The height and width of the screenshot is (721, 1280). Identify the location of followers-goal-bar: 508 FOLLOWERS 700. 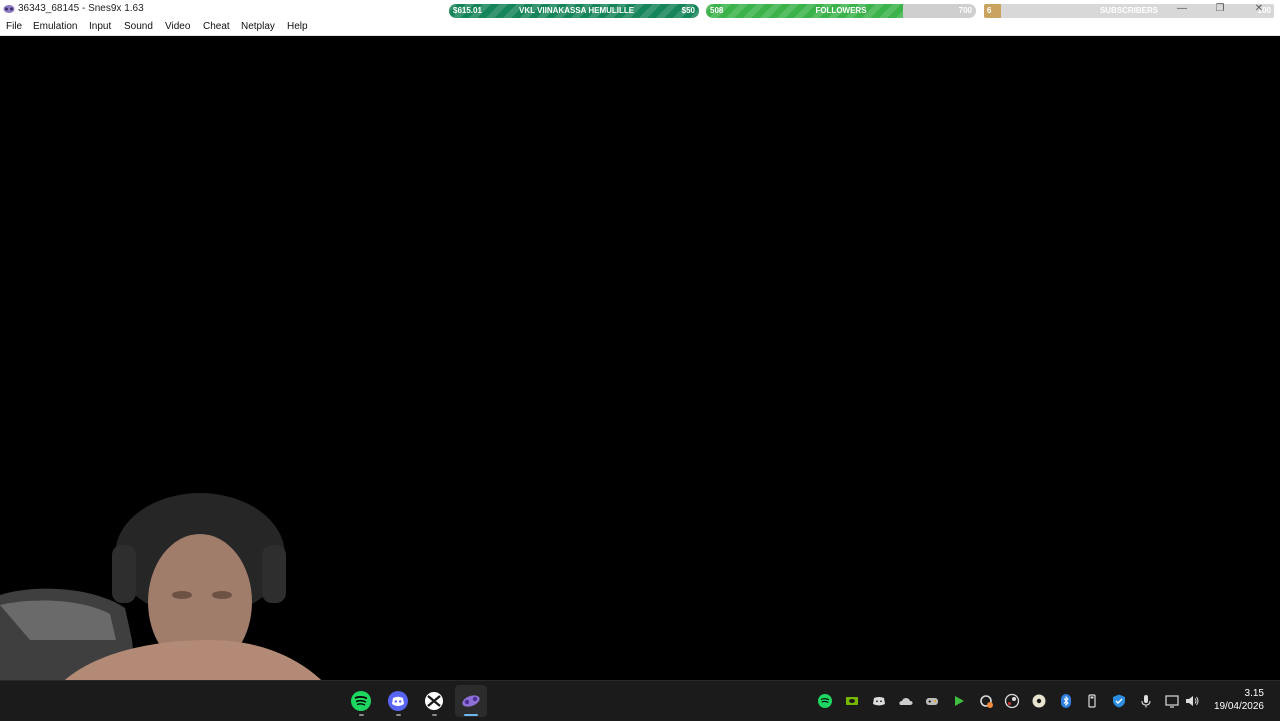
(841, 11).